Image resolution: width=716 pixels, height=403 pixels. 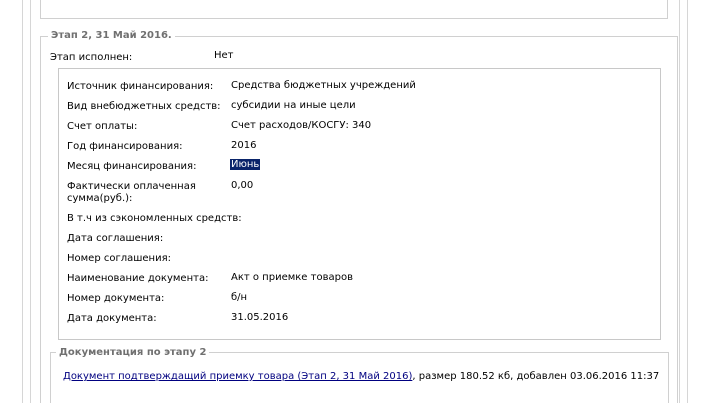 What do you see at coordinates (323, 85) in the screenshot?
I see `funding-source-value: Средства бюджетных учреждений` at bounding box center [323, 85].